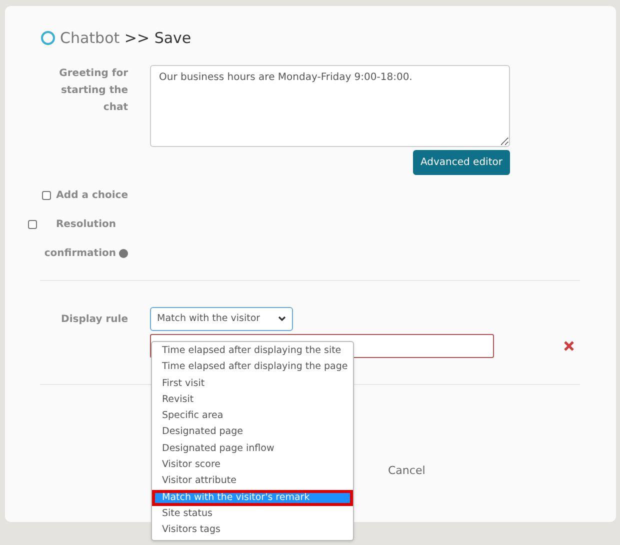 This screenshot has width=620, height=545. What do you see at coordinates (94, 319) in the screenshot?
I see `field-label: Display rule` at bounding box center [94, 319].